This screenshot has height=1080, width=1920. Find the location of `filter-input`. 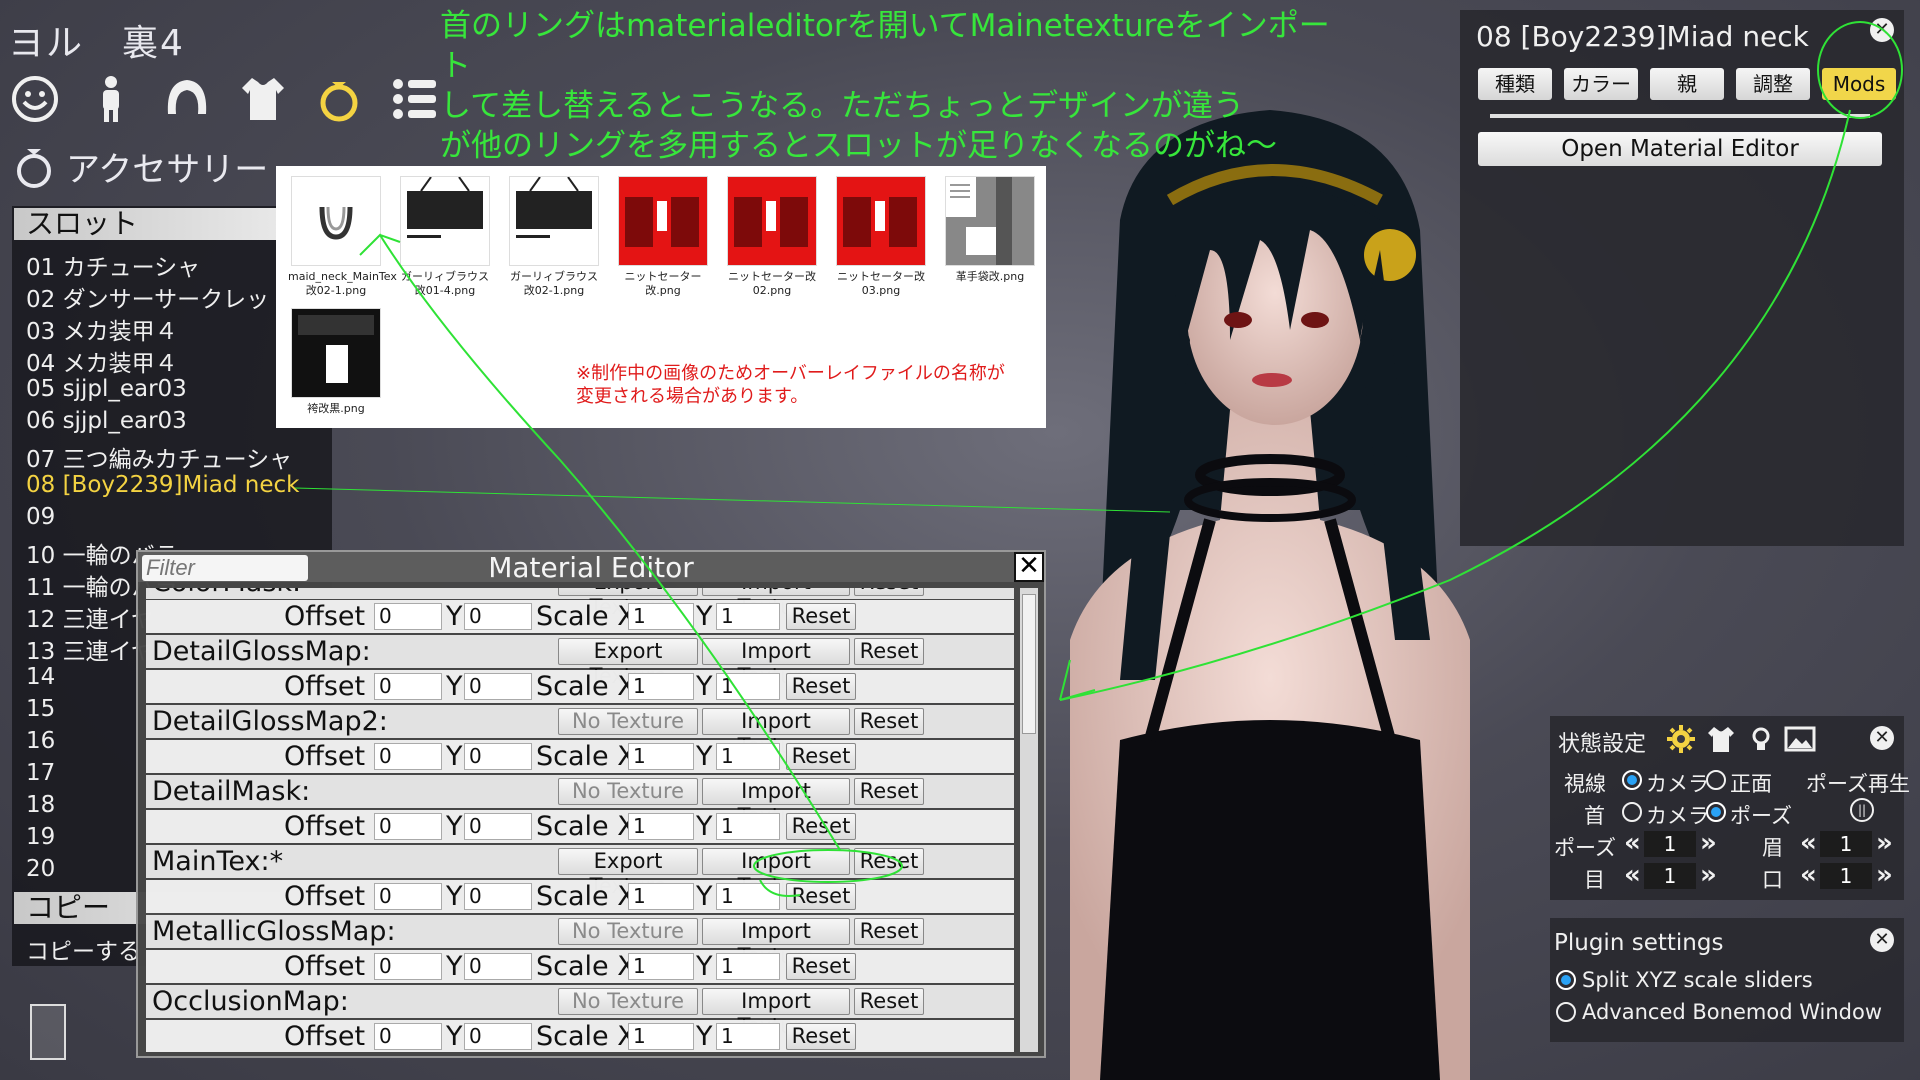

filter-input is located at coordinates (225, 568).